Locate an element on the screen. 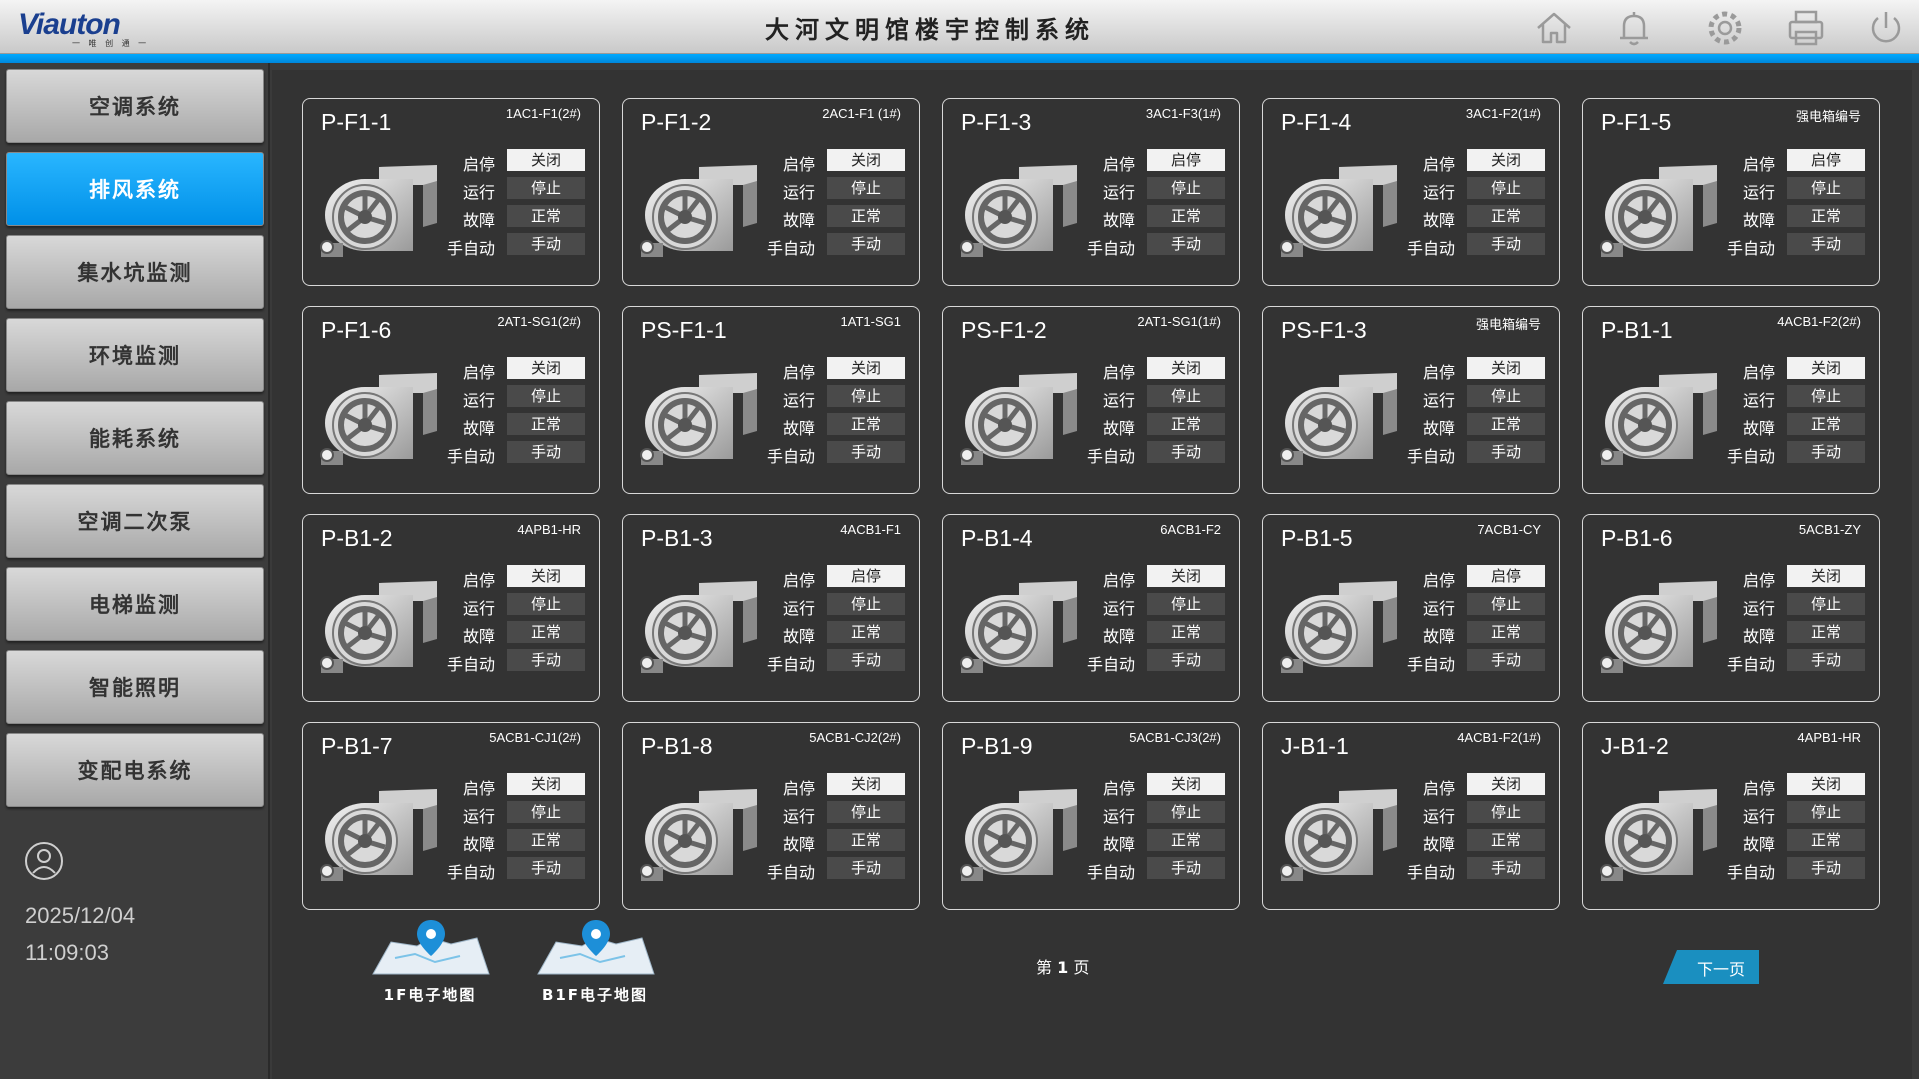 Image resolution: width=1919 pixels, height=1079 pixels. sidebar-item-energy: 能耗系统 is located at coordinates (135, 438).